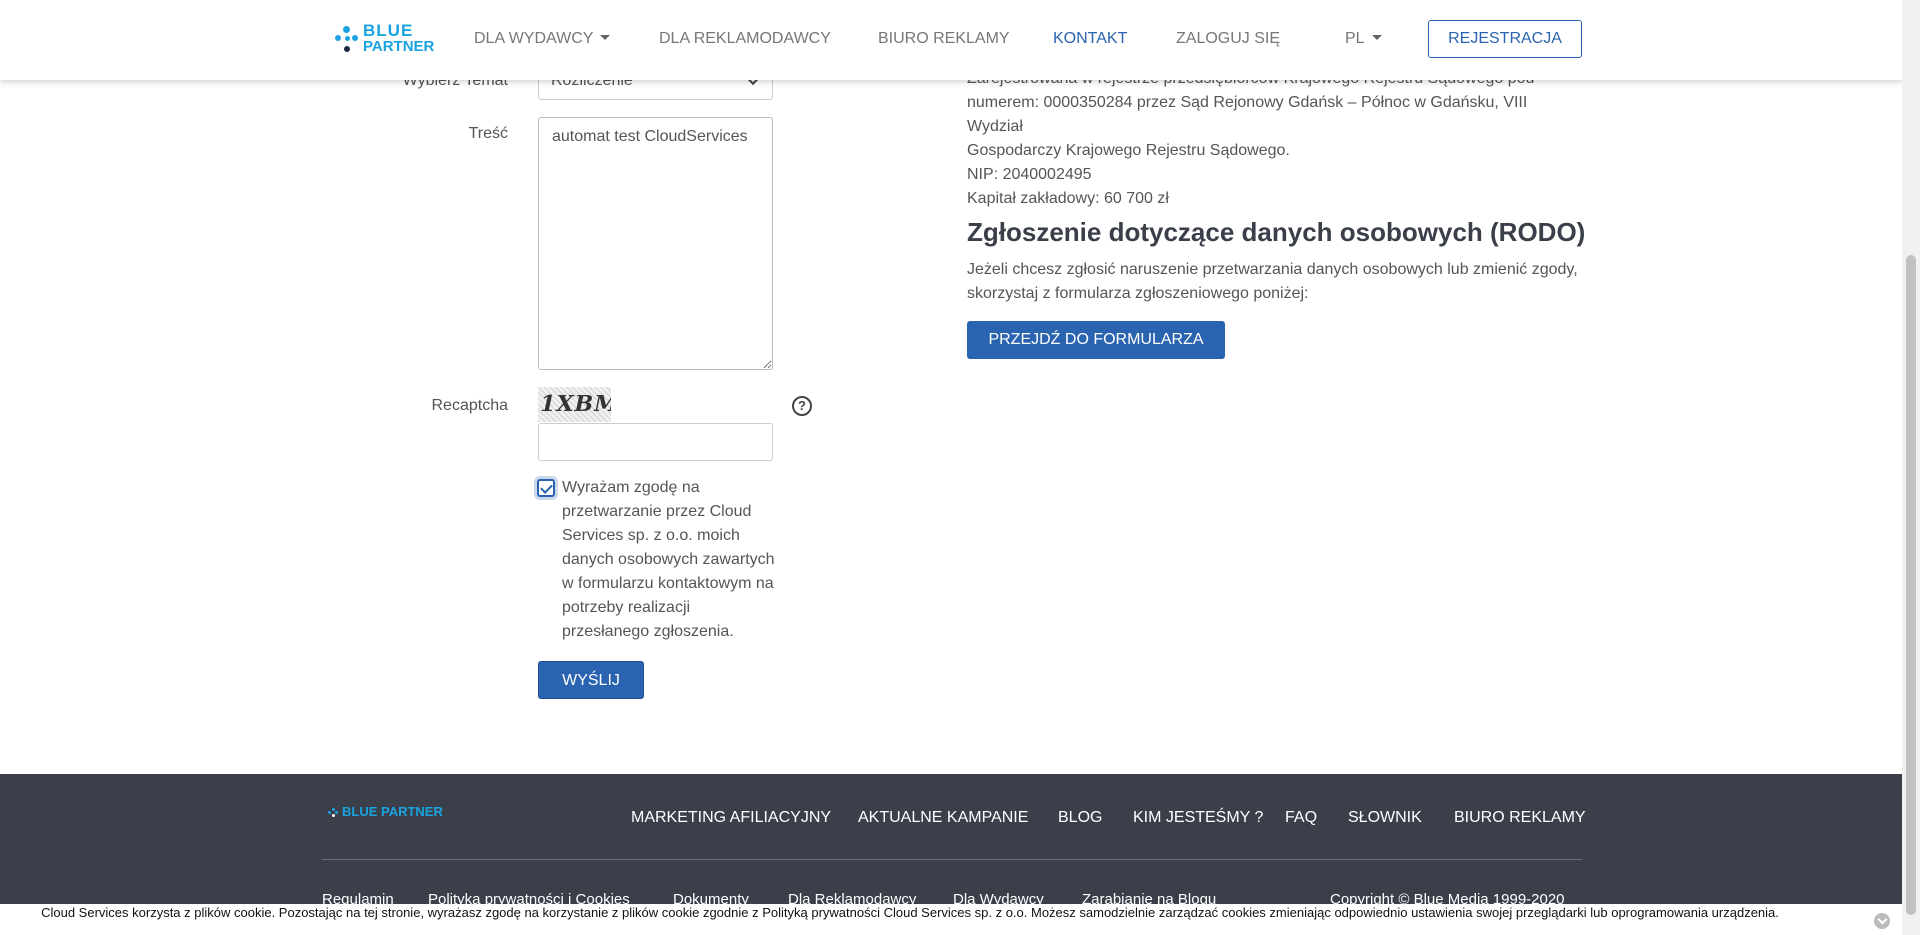  What do you see at coordinates (1068, 198) in the screenshot?
I see `company-capital: Kapitał zakładowy: 60 700 zł` at bounding box center [1068, 198].